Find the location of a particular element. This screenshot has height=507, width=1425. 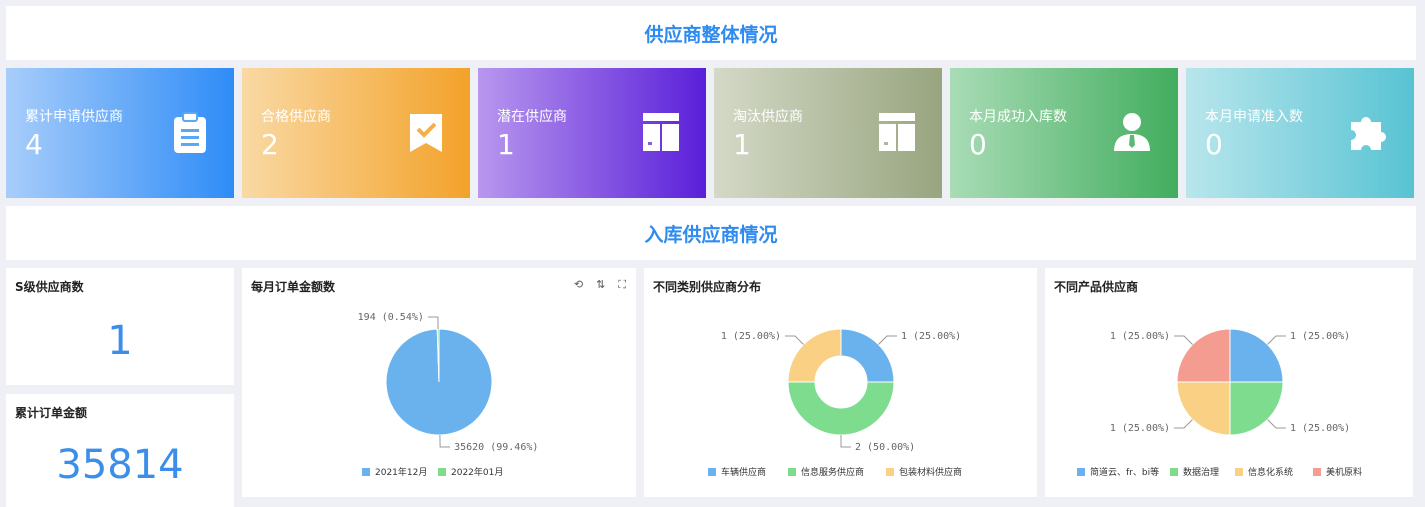

stat-label: 本月成功入库数 is located at coordinates (1018, 117).